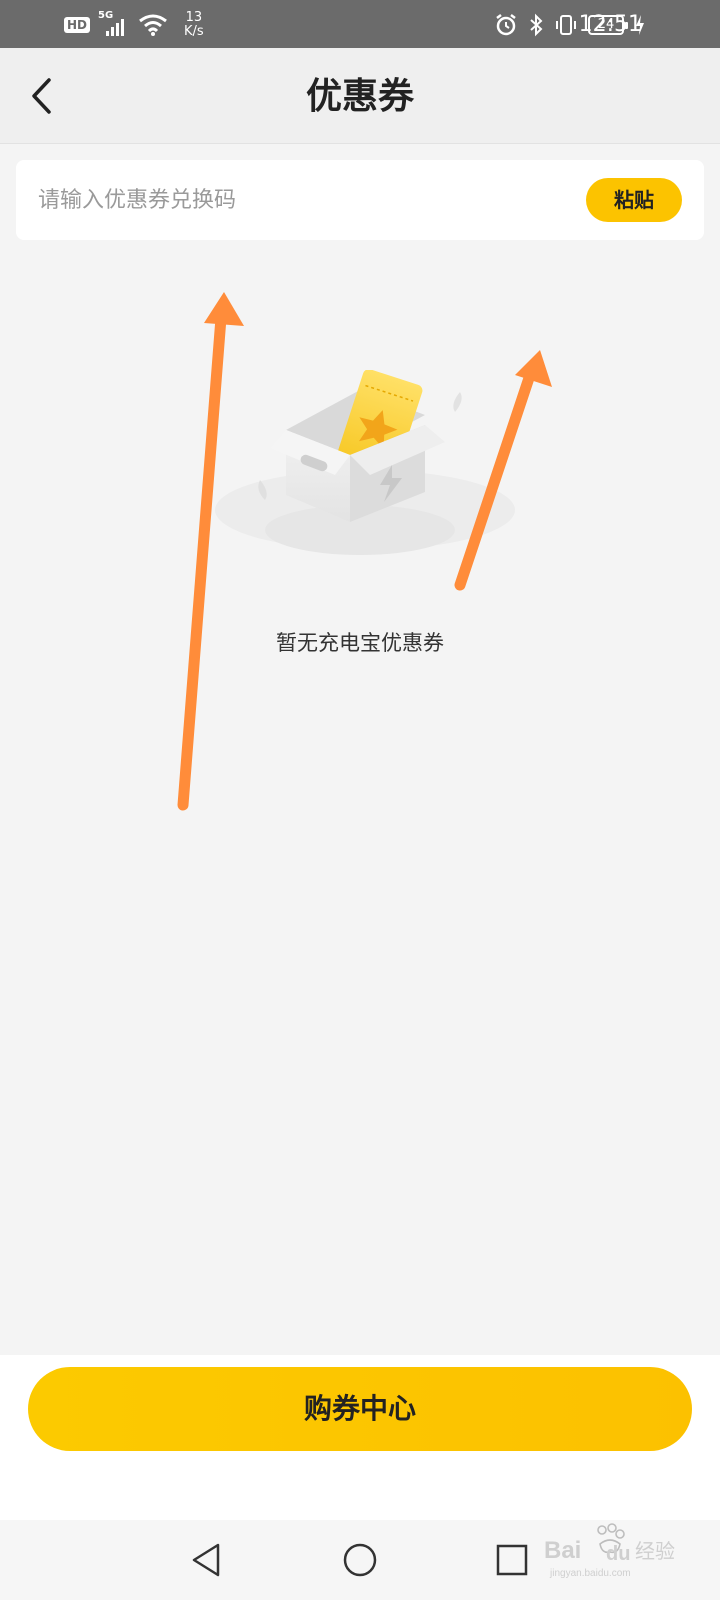 Image resolution: width=720 pixels, height=1600 pixels. I want to click on svg-text: du, so click(618, 1554).